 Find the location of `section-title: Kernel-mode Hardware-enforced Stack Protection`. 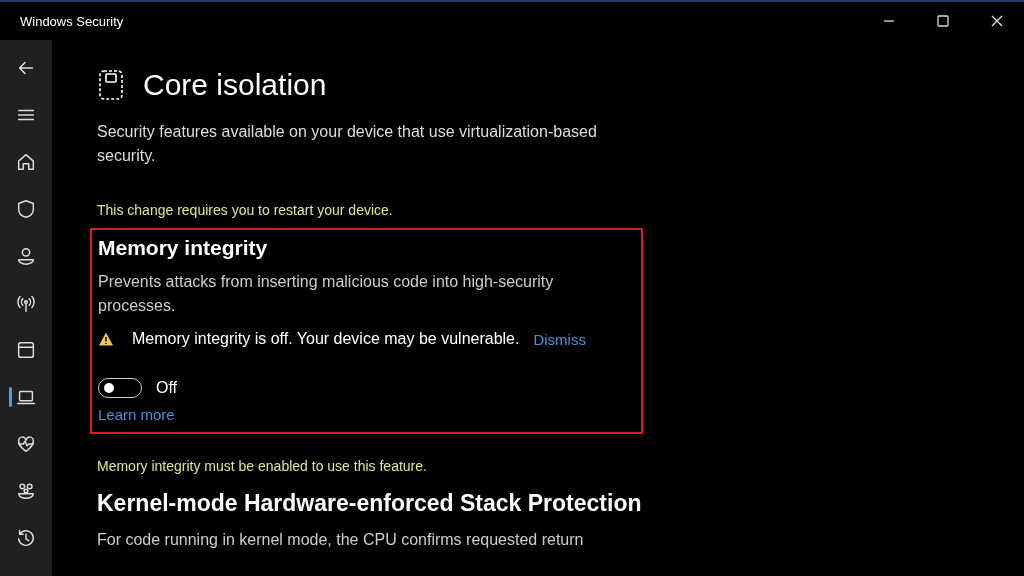

section-title: Kernel-mode Hardware-enforced Stack Protection is located at coordinates (369, 503).